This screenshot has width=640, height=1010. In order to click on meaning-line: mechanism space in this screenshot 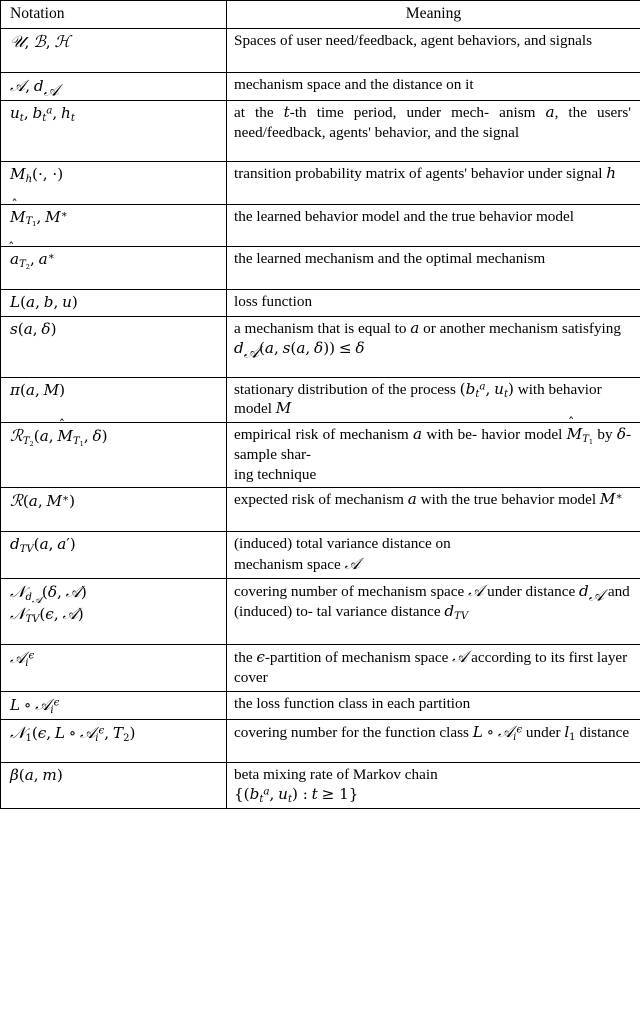, I will do `click(287, 565)`.